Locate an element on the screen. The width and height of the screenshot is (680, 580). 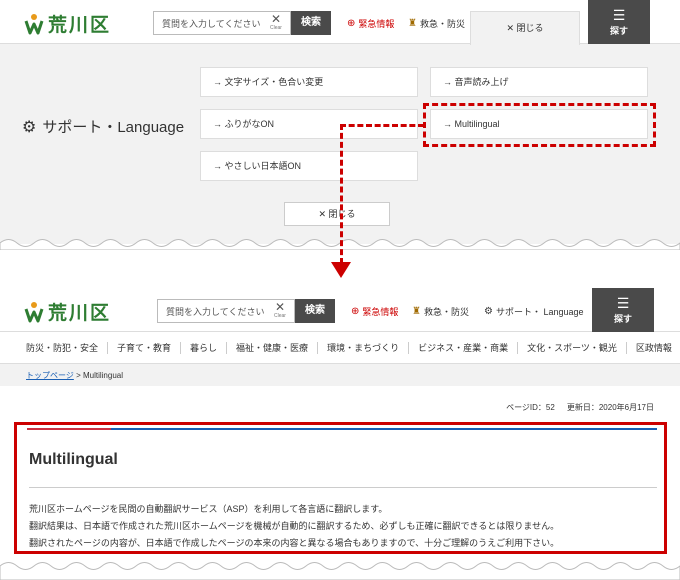
page-id: ページID：52 is located at coordinates (530, 407).